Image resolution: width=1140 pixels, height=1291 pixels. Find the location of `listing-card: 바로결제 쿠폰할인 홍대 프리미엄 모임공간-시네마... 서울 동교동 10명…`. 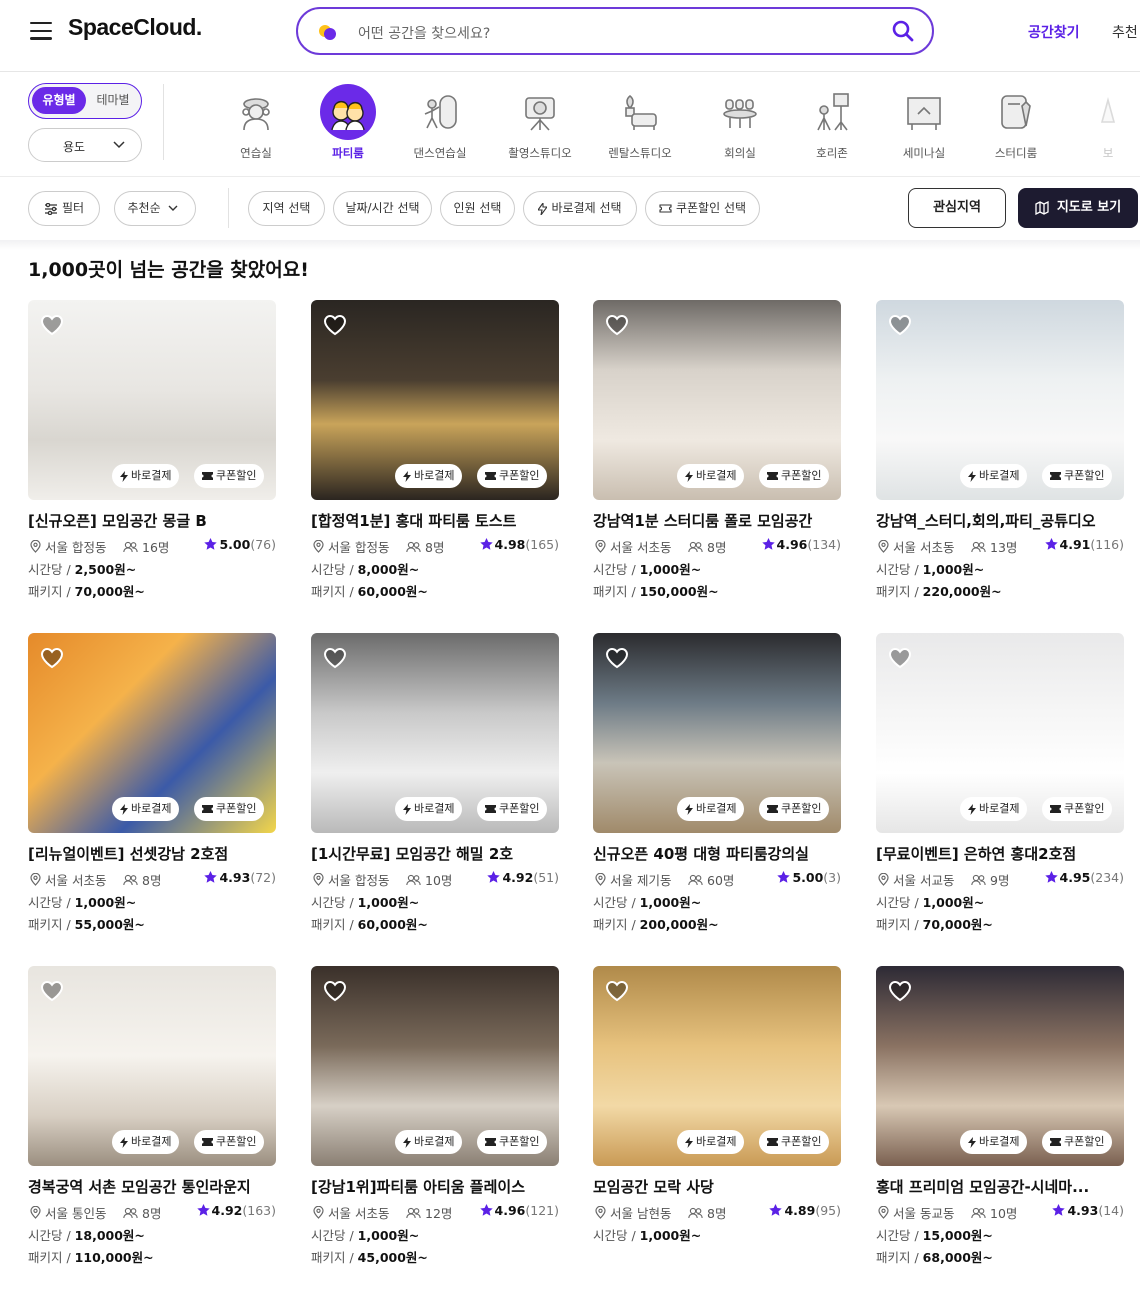

listing-card: 바로결제 쿠폰할인 홍대 프리미엄 모임공간-시네마... 서울 동교동 10명… is located at coordinates (1000, 1126).